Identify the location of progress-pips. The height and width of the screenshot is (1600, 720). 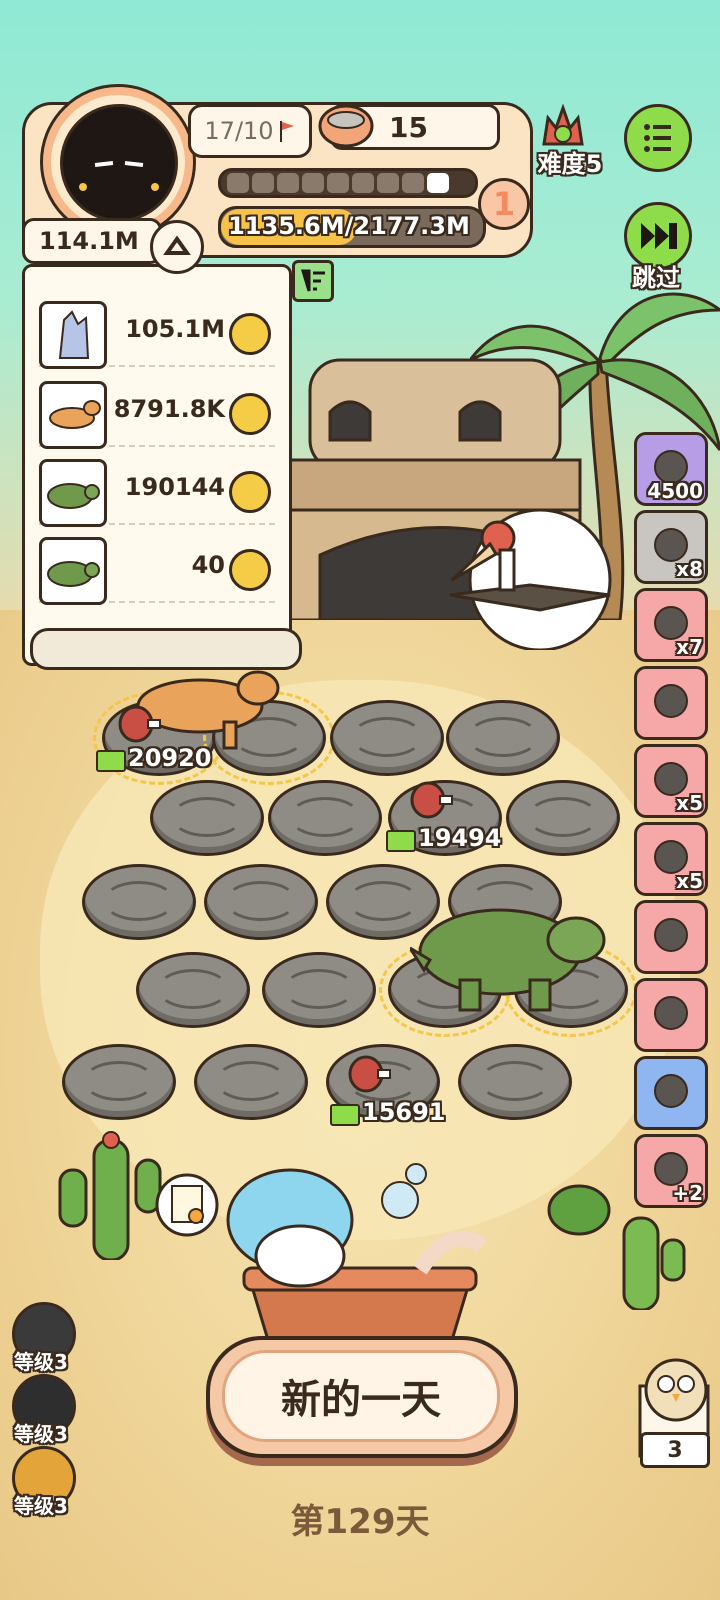
(348, 183).